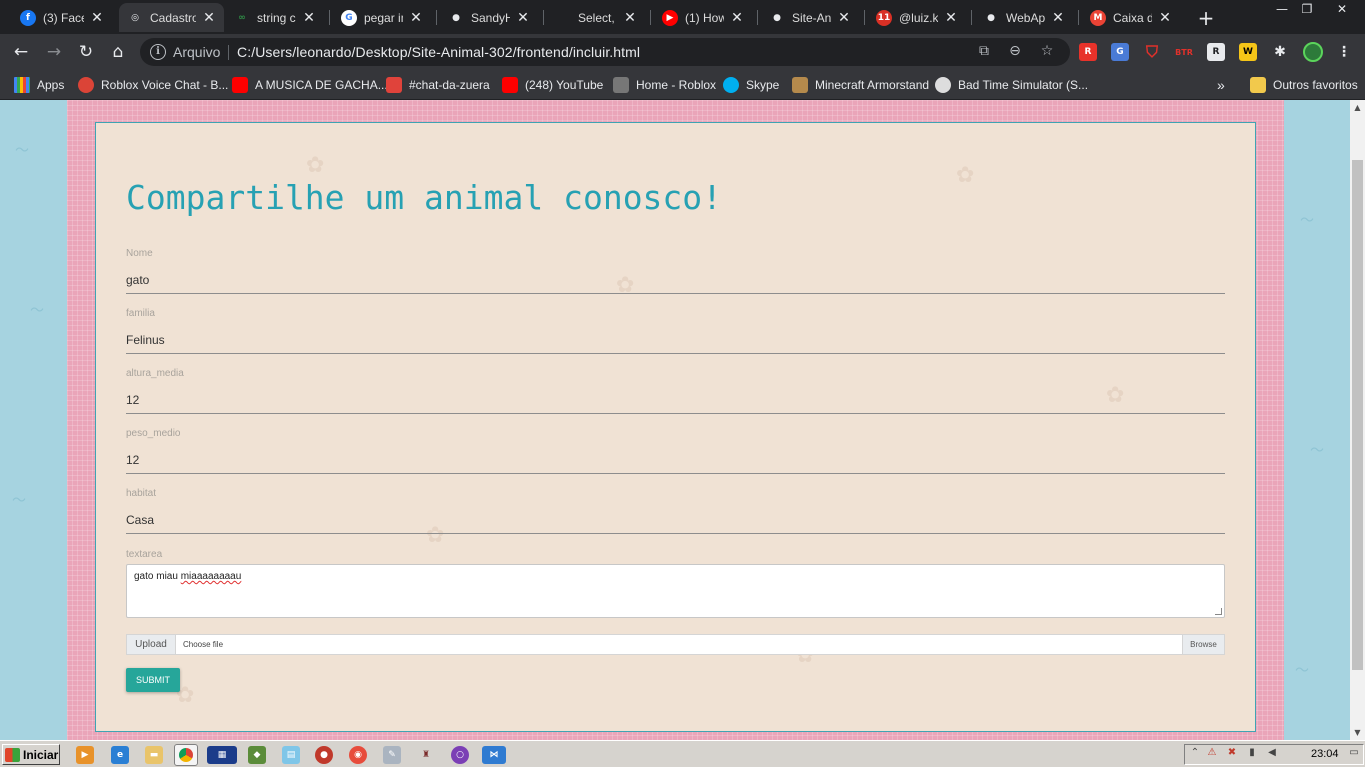  What do you see at coordinates (1184, 52) in the screenshot?
I see `btr-extension-icon: BTR` at bounding box center [1184, 52].